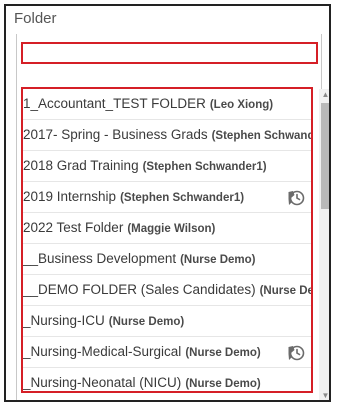 Image resolution: width=338 pixels, height=408 pixels. Describe the element at coordinates (70, 196) in the screenshot. I see `folder-name: 2019 Internship` at that location.